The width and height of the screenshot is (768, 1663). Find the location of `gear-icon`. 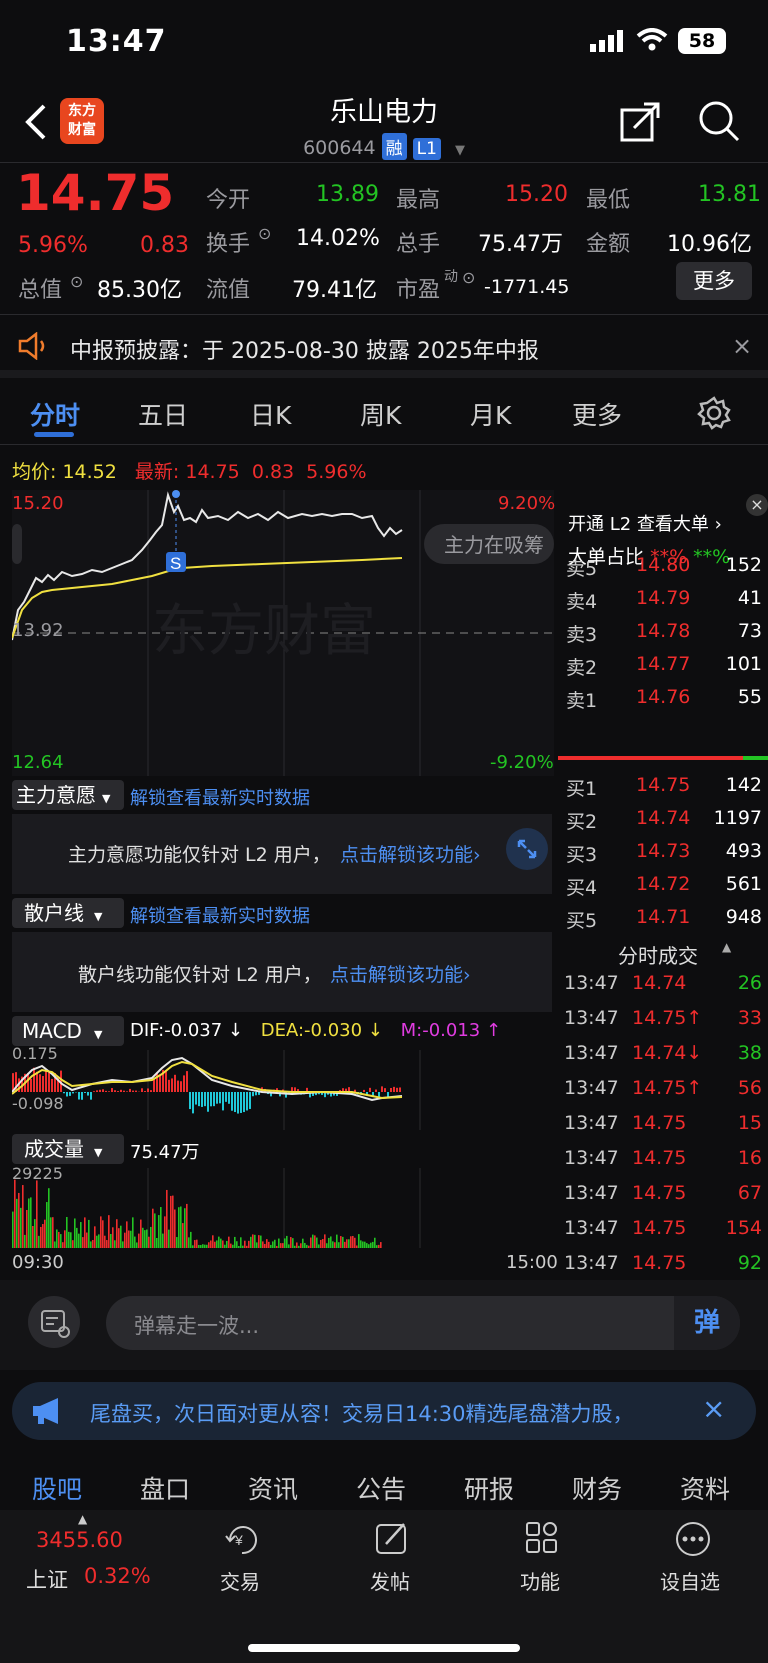

gear-icon is located at coordinates (714, 415).